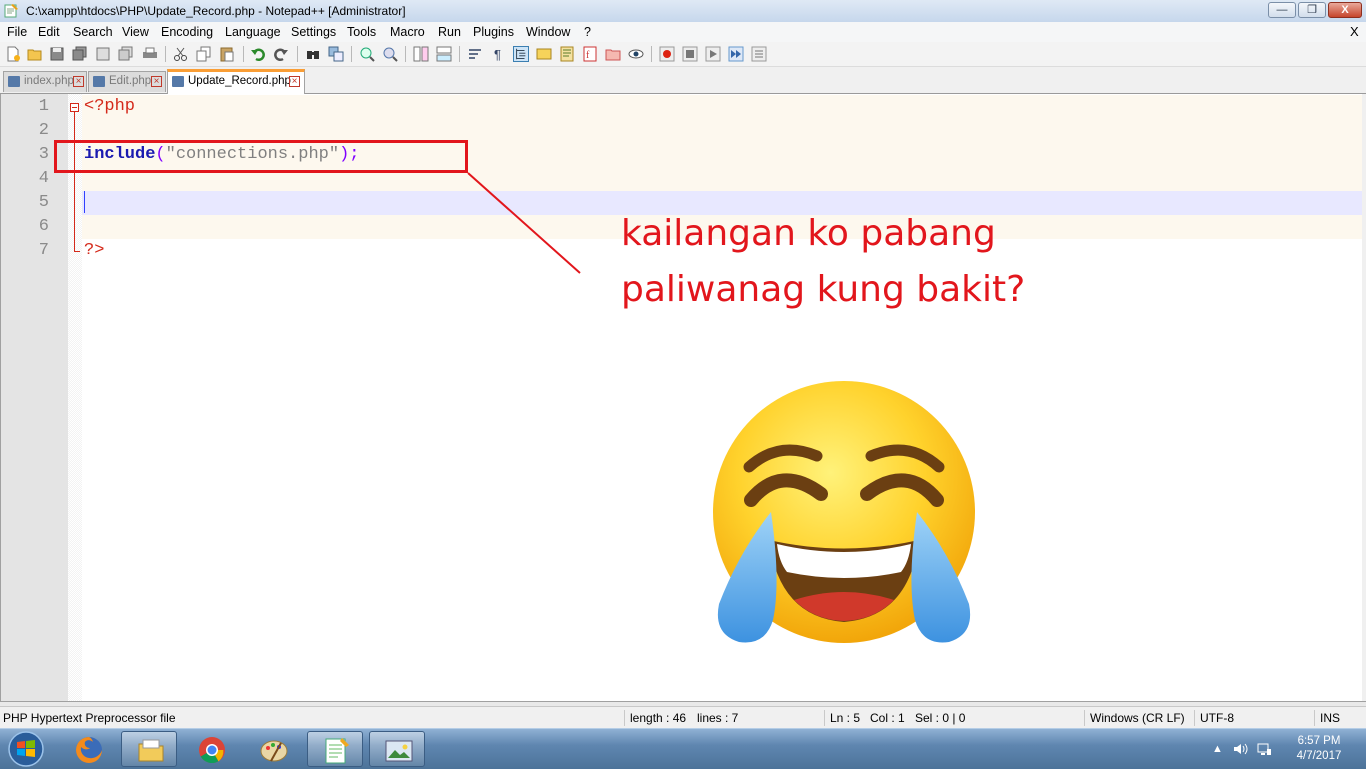 Image resolution: width=1366 pixels, height=769 pixels. Describe the element at coordinates (407, 32) in the screenshot. I see `menu-macro: Macro` at that location.